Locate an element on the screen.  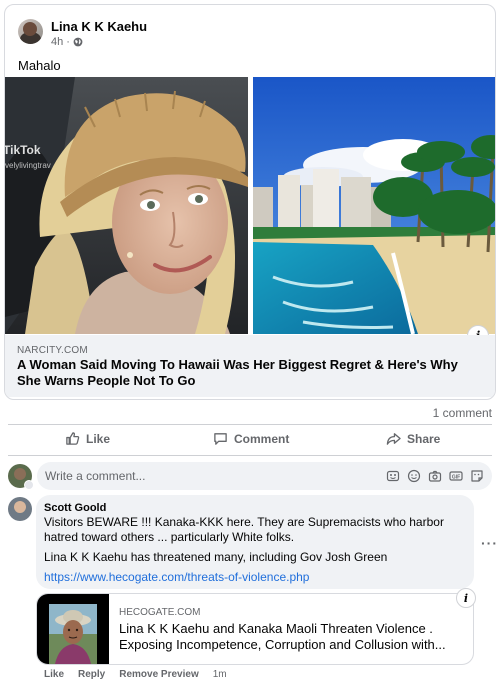
comment-input: Write a comment... GIF is located at coordinates (264, 476).